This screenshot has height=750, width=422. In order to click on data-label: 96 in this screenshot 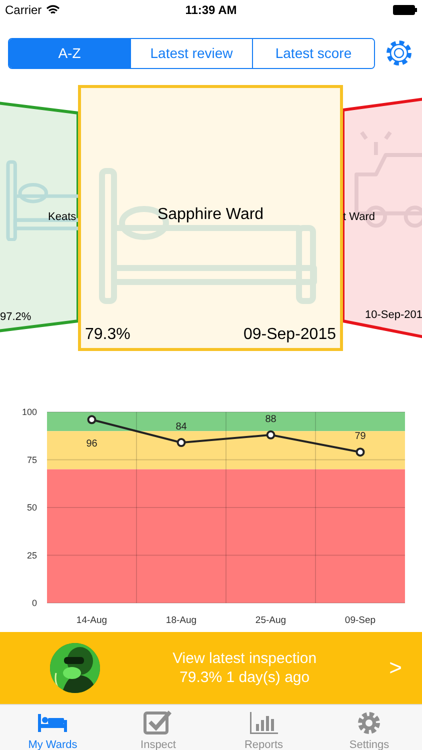, I will do `click(92, 444)`.